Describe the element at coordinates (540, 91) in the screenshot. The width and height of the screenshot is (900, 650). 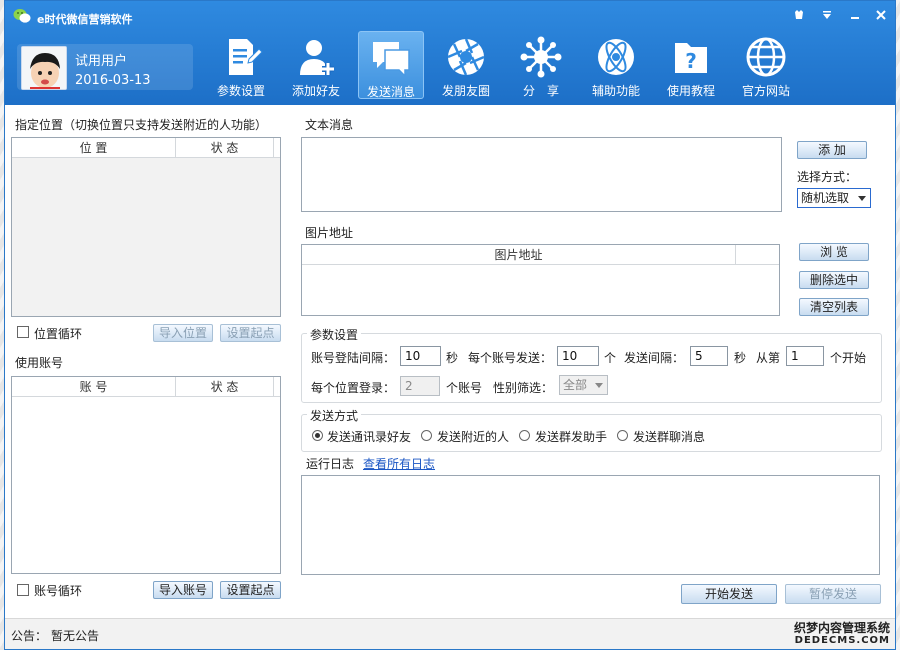
I see `nav-label: 分 享` at that location.